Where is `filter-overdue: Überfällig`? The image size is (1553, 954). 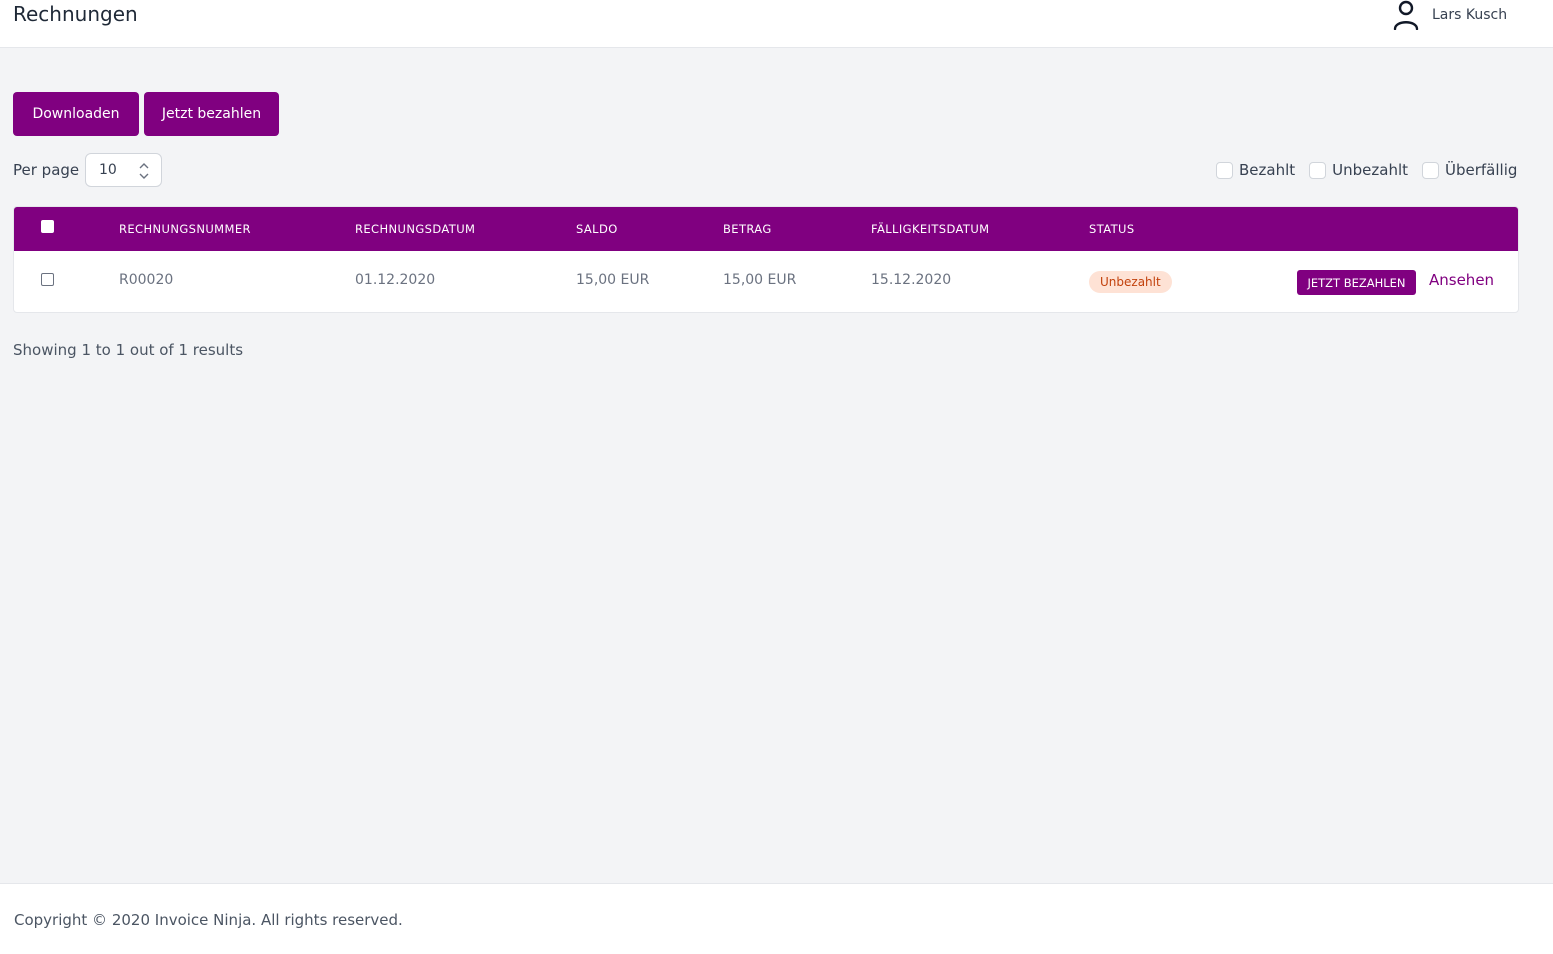 filter-overdue: Überfällig is located at coordinates (1469, 170).